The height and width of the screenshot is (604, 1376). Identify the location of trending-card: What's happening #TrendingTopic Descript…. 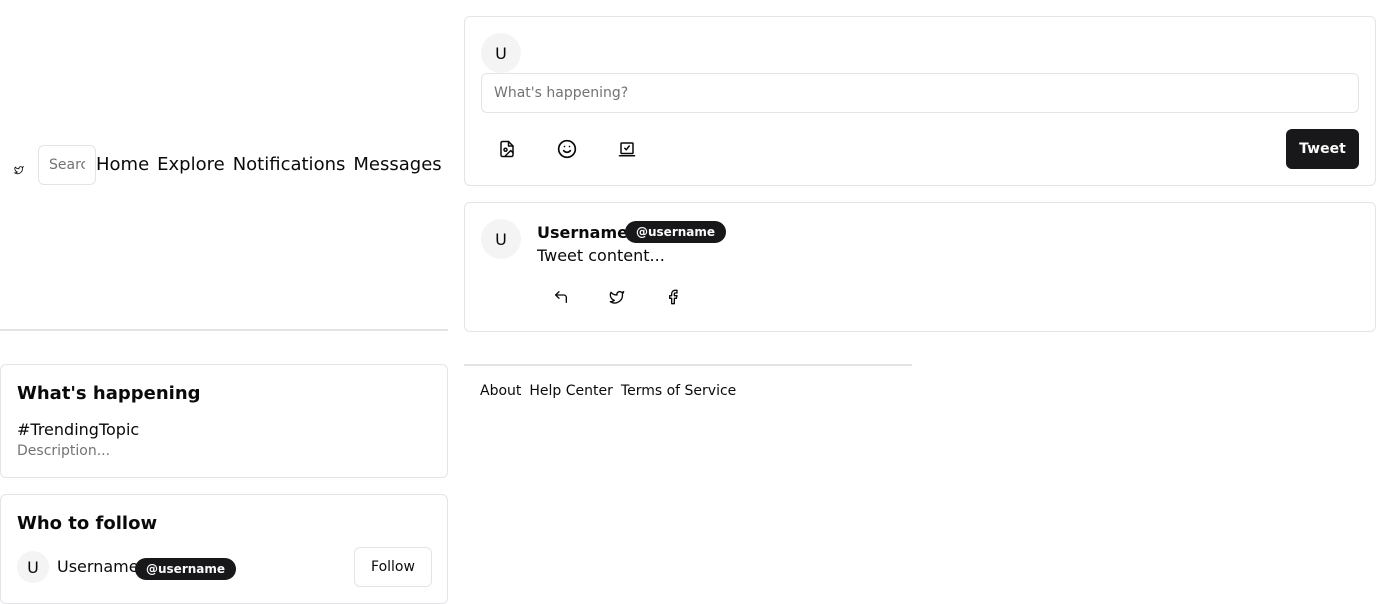
(224, 421).